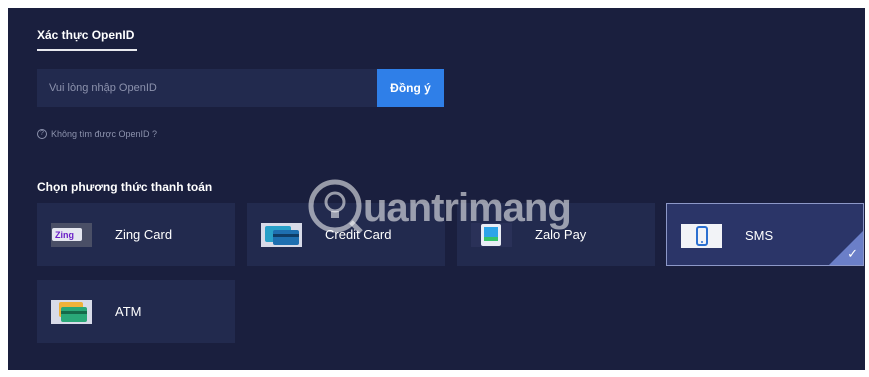 The height and width of the screenshot is (377, 869). I want to click on payment-method-zing-card: Zing Zing Card, so click(136, 234).